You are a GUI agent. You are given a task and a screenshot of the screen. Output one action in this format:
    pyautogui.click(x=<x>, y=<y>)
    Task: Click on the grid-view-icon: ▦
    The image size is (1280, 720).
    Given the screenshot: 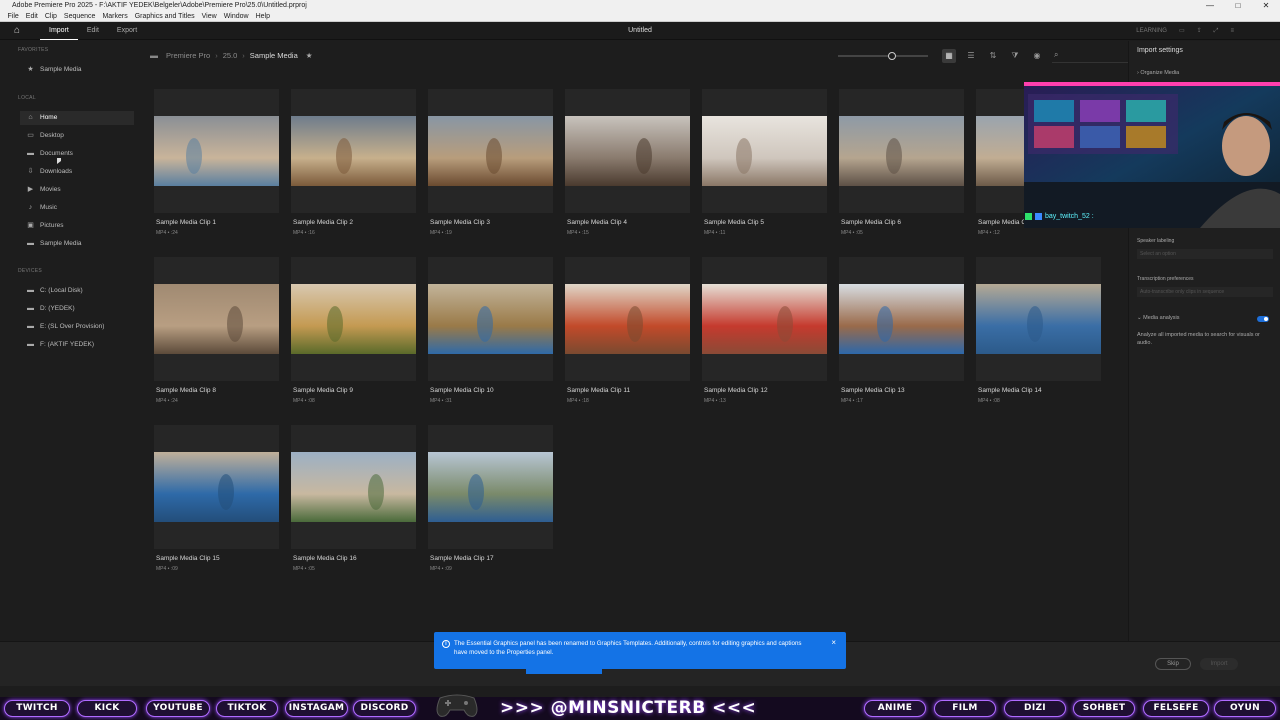 What is the action you would take?
    pyautogui.click(x=949, y=56)
    